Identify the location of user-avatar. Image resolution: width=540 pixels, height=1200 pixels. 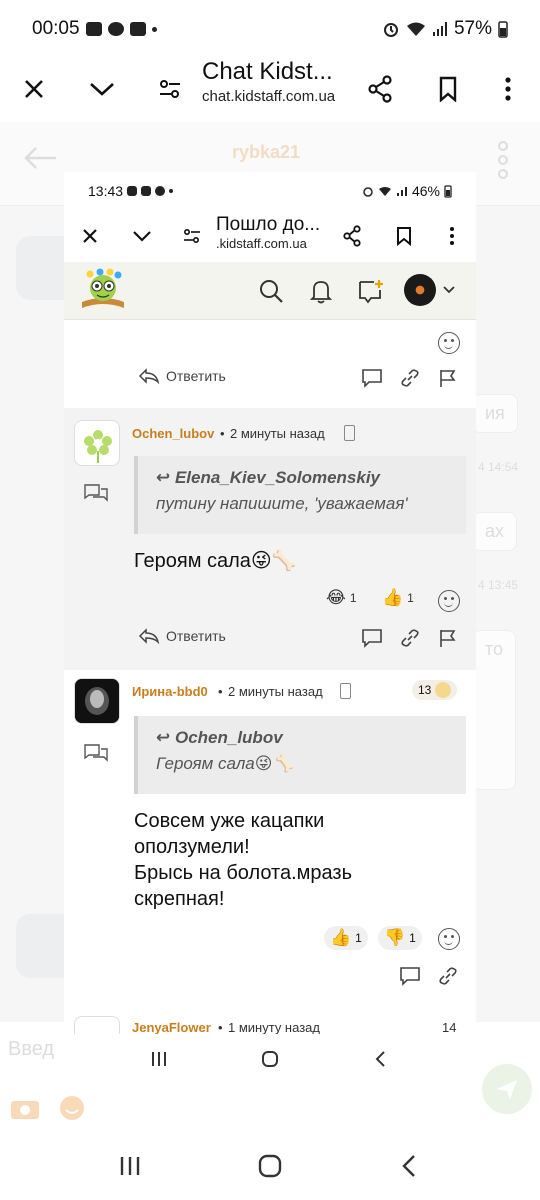
(420, 290).